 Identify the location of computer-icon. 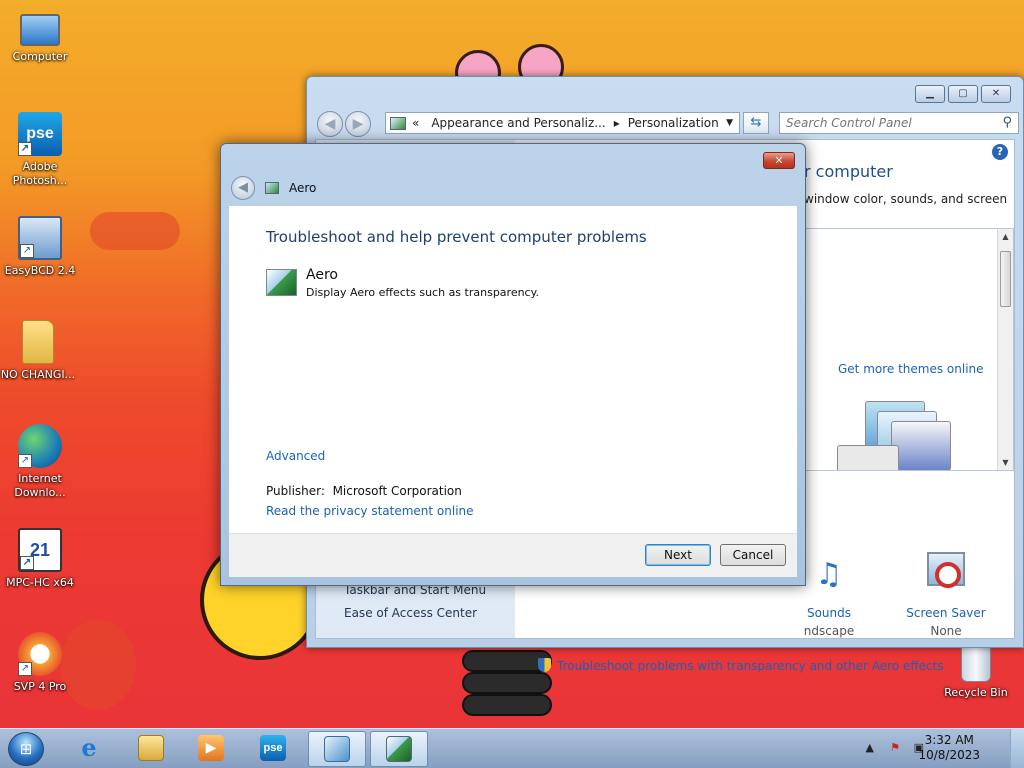
(40, 30).